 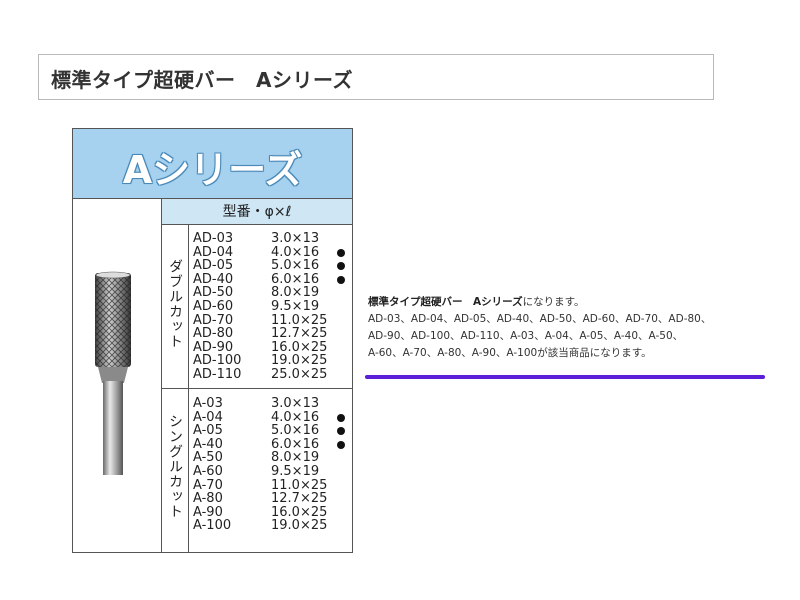 I want to click on page-title: 標準タイプ超硬バー Aシリーズ, so click(x=202, y=80).